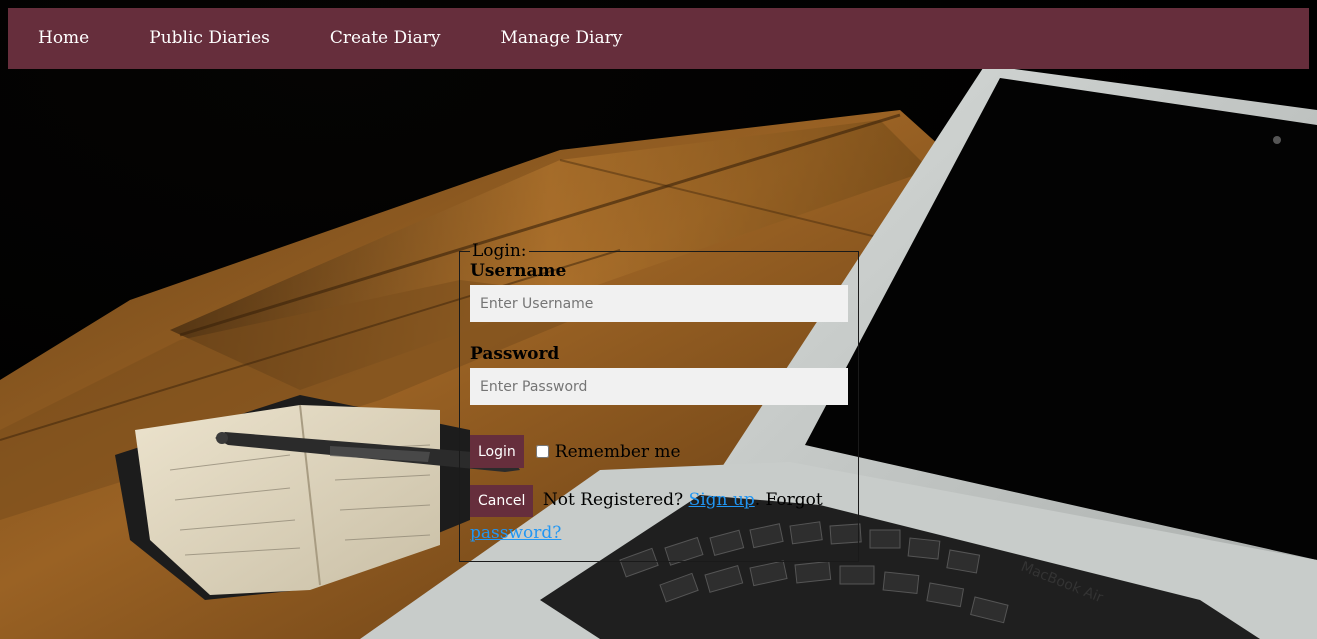  Describe the element at coordinates (385, 38) in the screenshot. I see `nav-create-diary-link: Create Diary` at that location.